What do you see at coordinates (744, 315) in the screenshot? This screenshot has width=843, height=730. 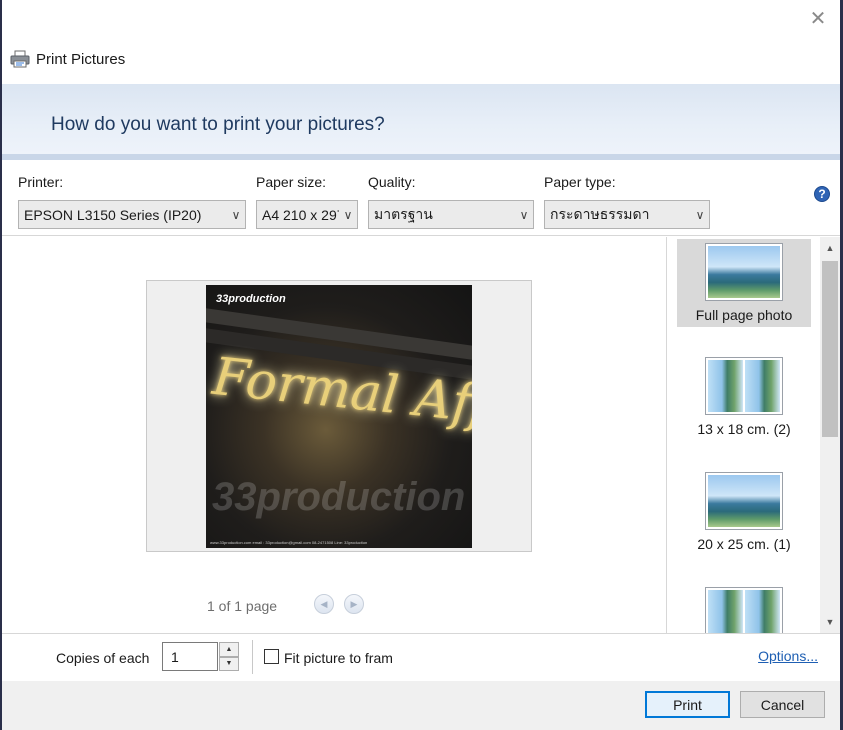 I see `layout-label: Full page photo` at bounding box center [744, 315].